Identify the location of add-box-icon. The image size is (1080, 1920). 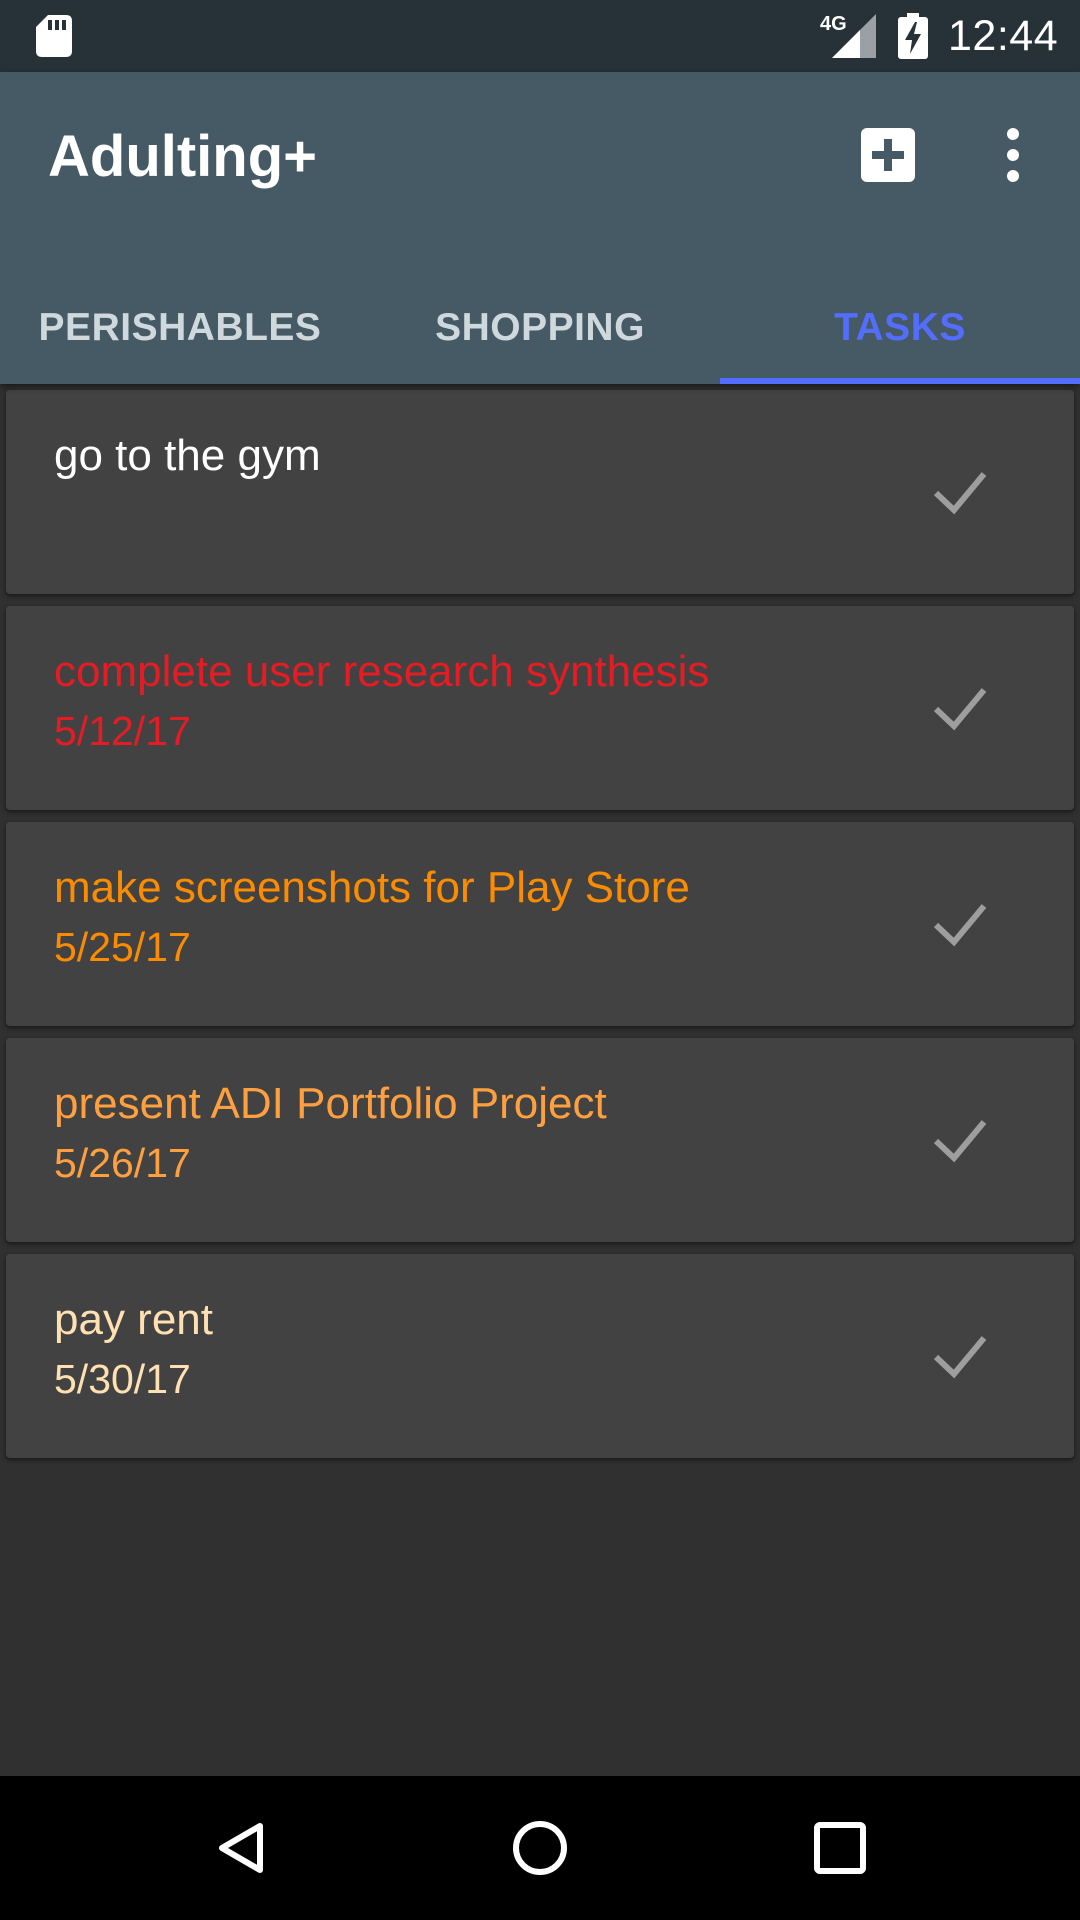
(888, 155).